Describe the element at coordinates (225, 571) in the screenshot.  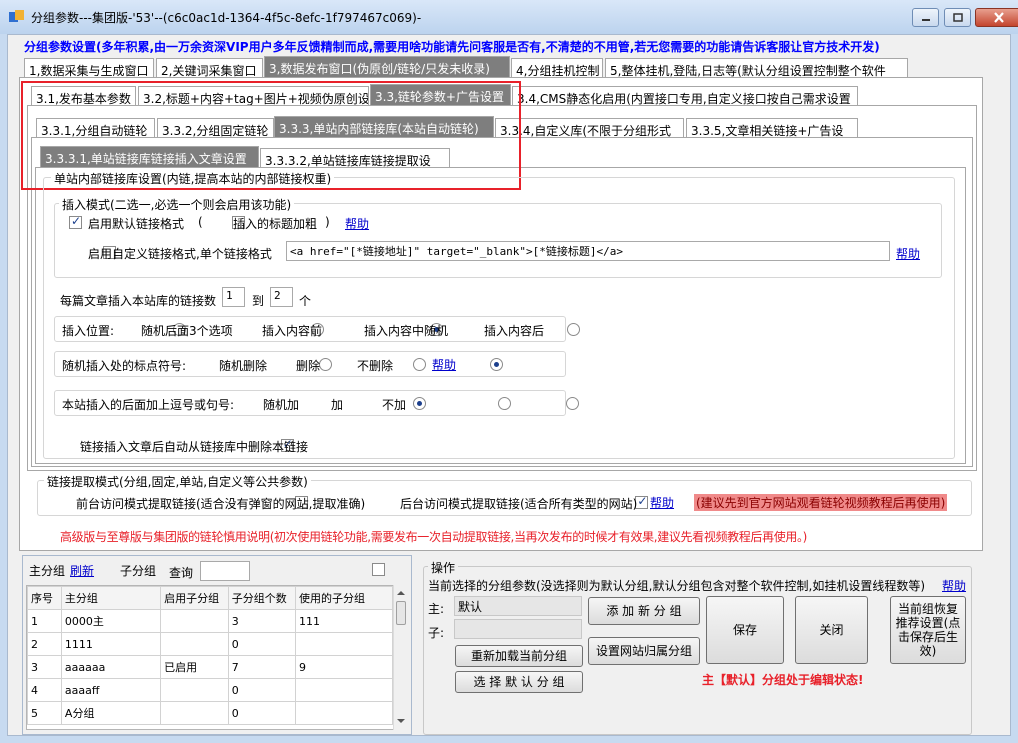
I see `query-input` at that location.